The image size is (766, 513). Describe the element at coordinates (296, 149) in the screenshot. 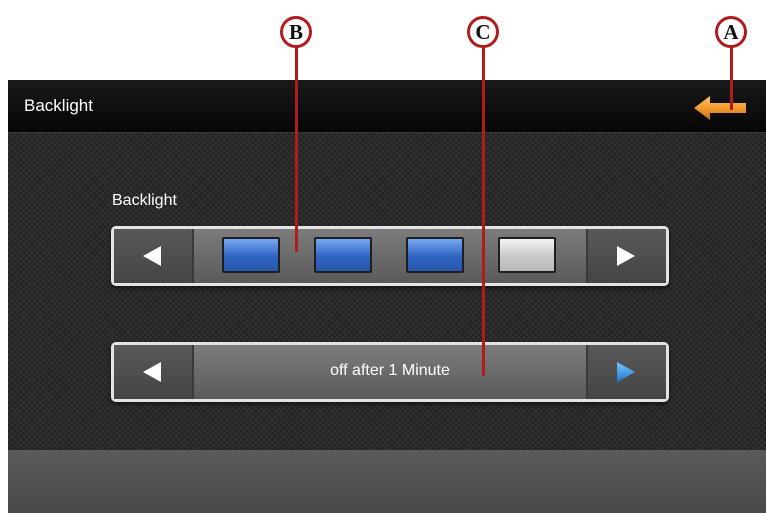

I see `callout-line-b` at that location.